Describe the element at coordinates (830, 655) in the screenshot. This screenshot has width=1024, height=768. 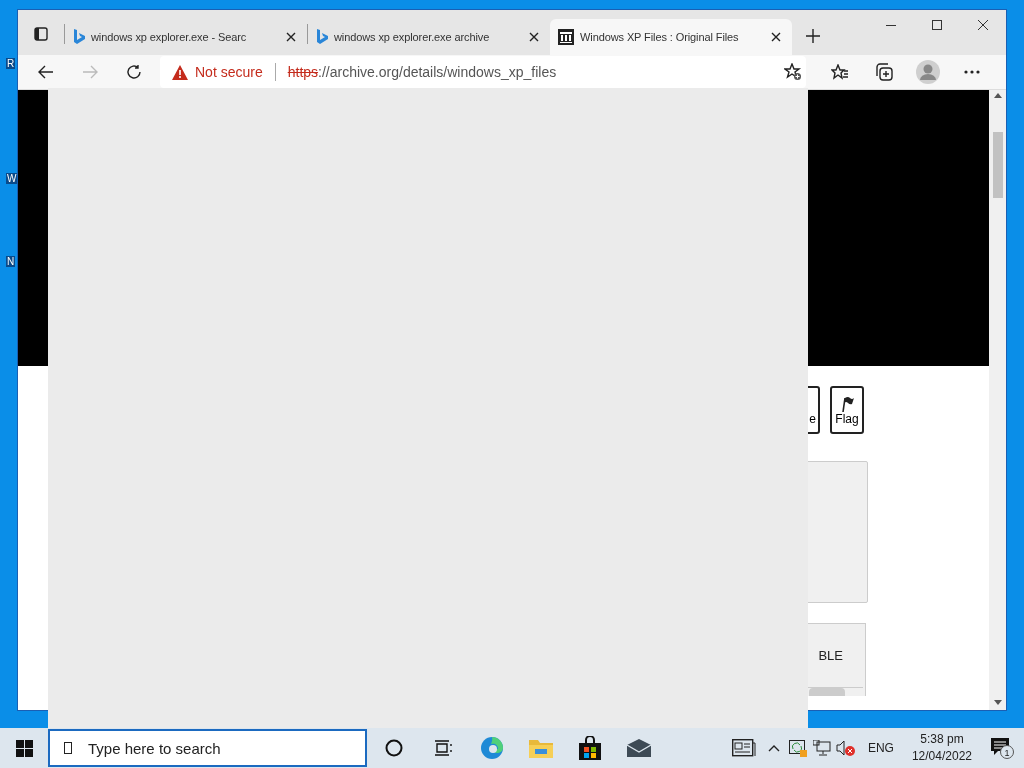
I see `card-heading: BLE` at that location.